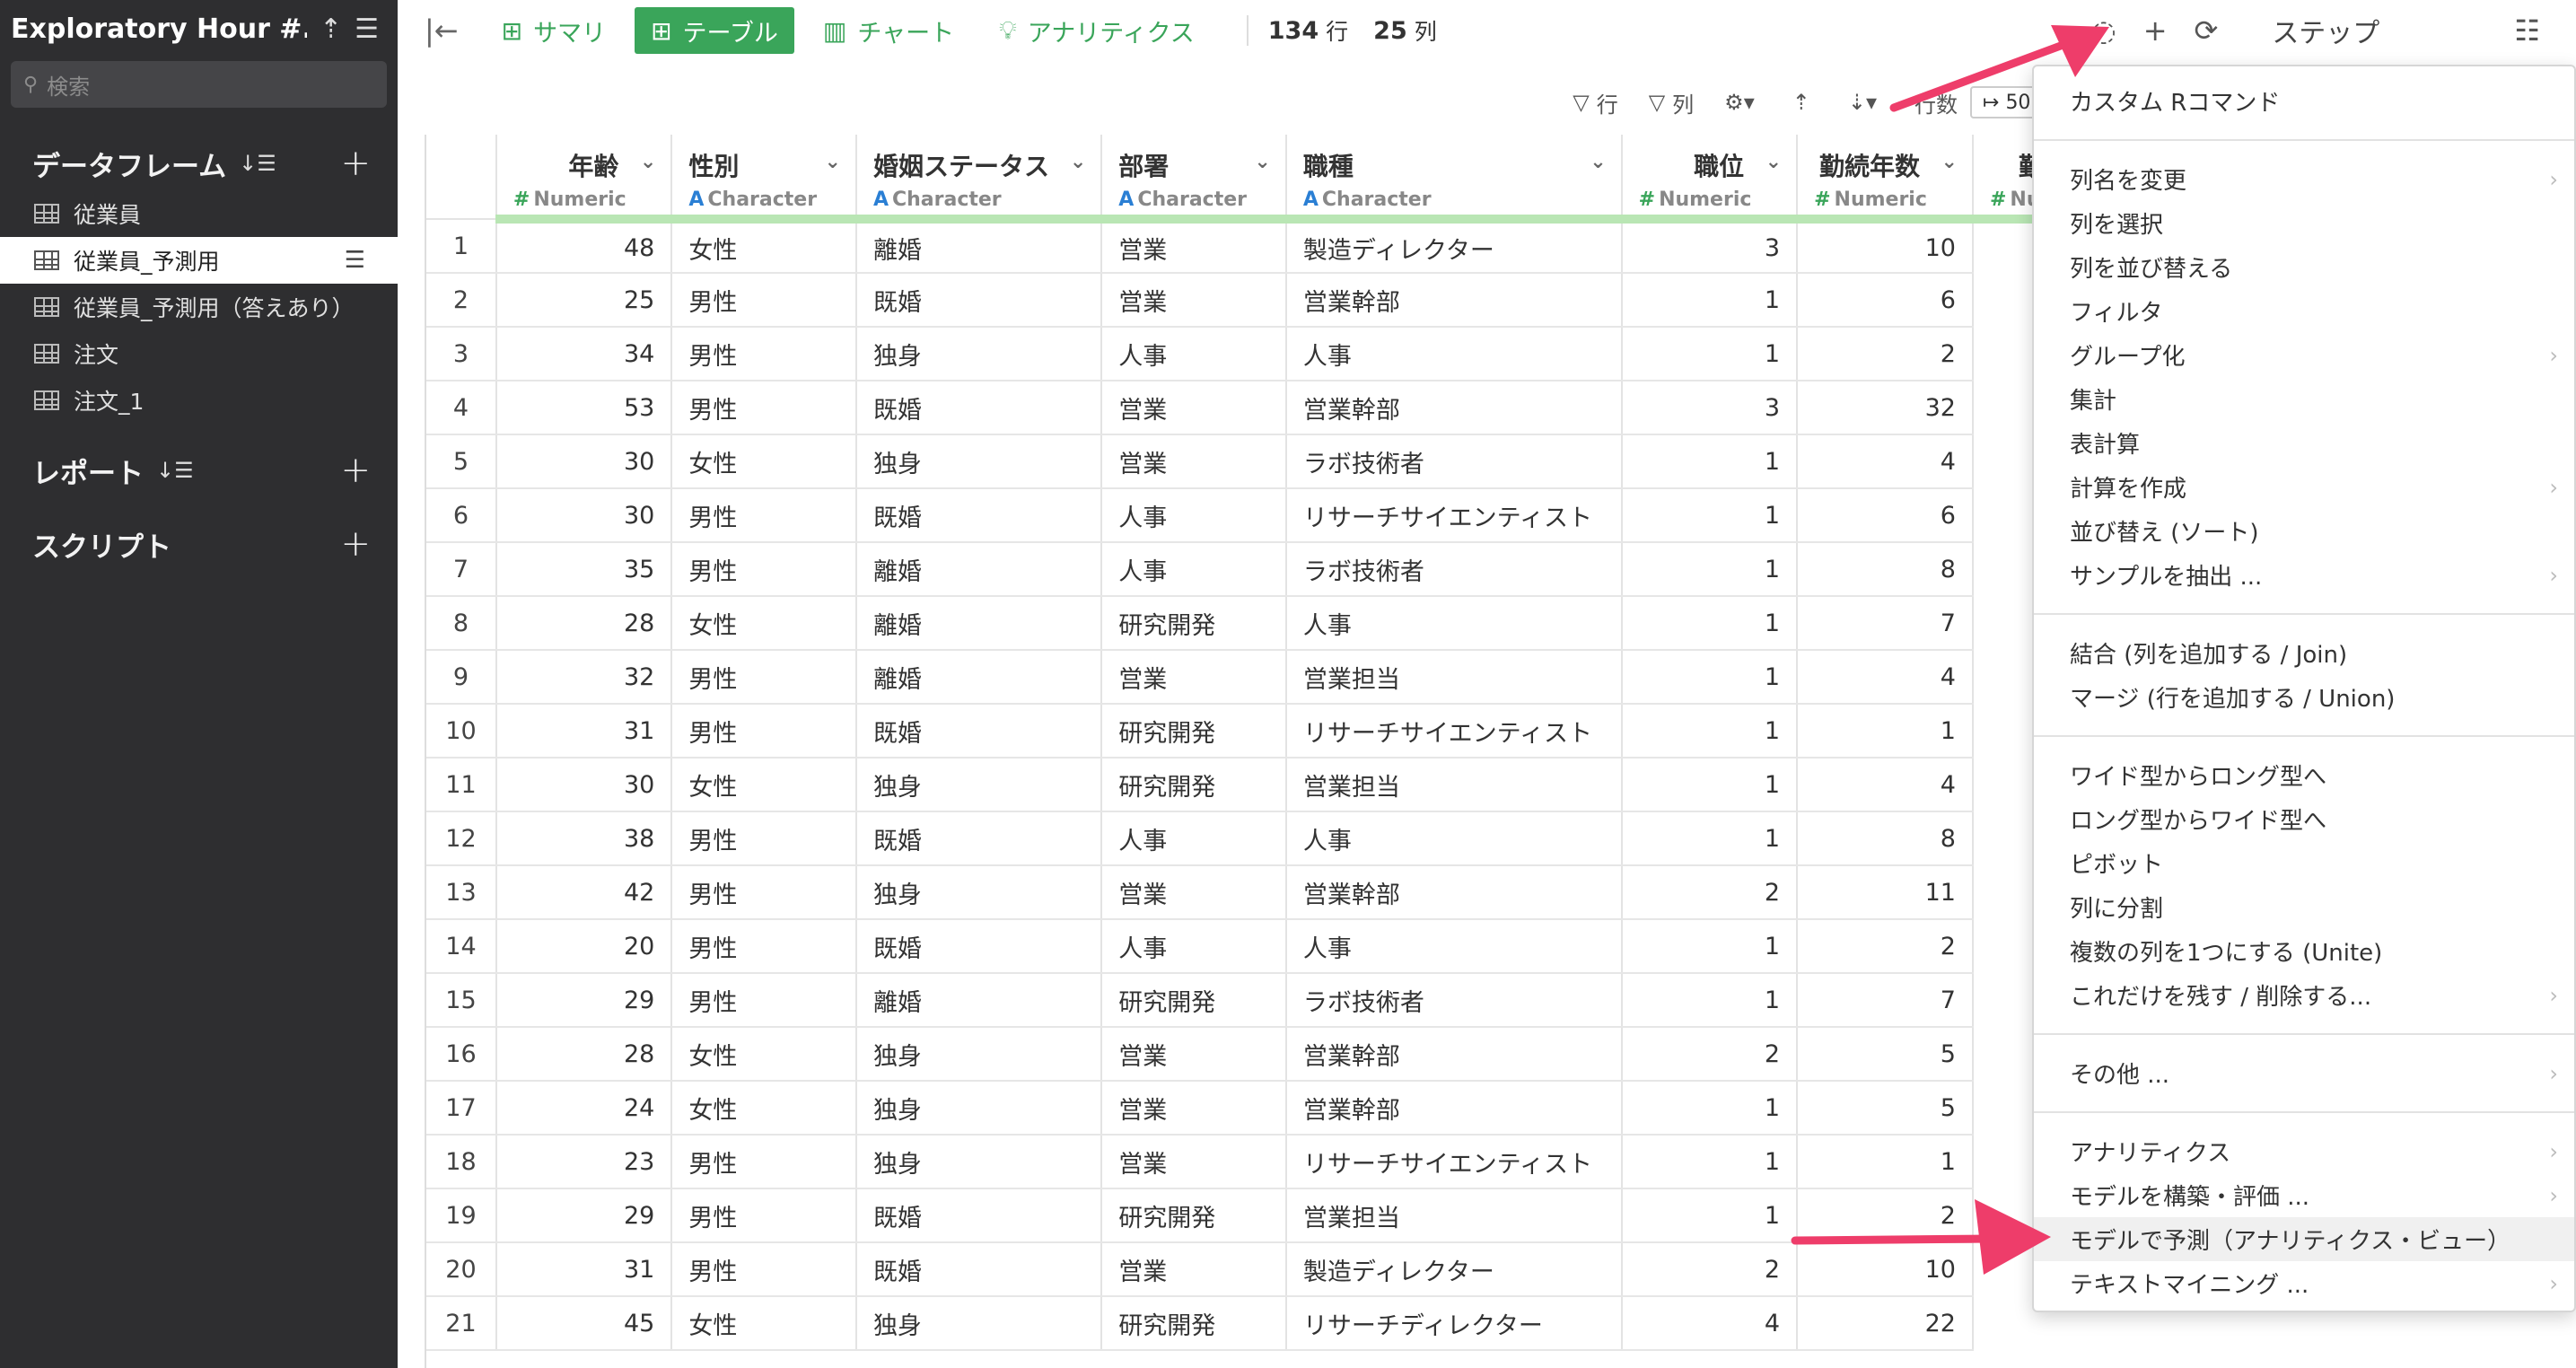  I want to click on menu-item: 列を並び替える, so click(2304, 267).